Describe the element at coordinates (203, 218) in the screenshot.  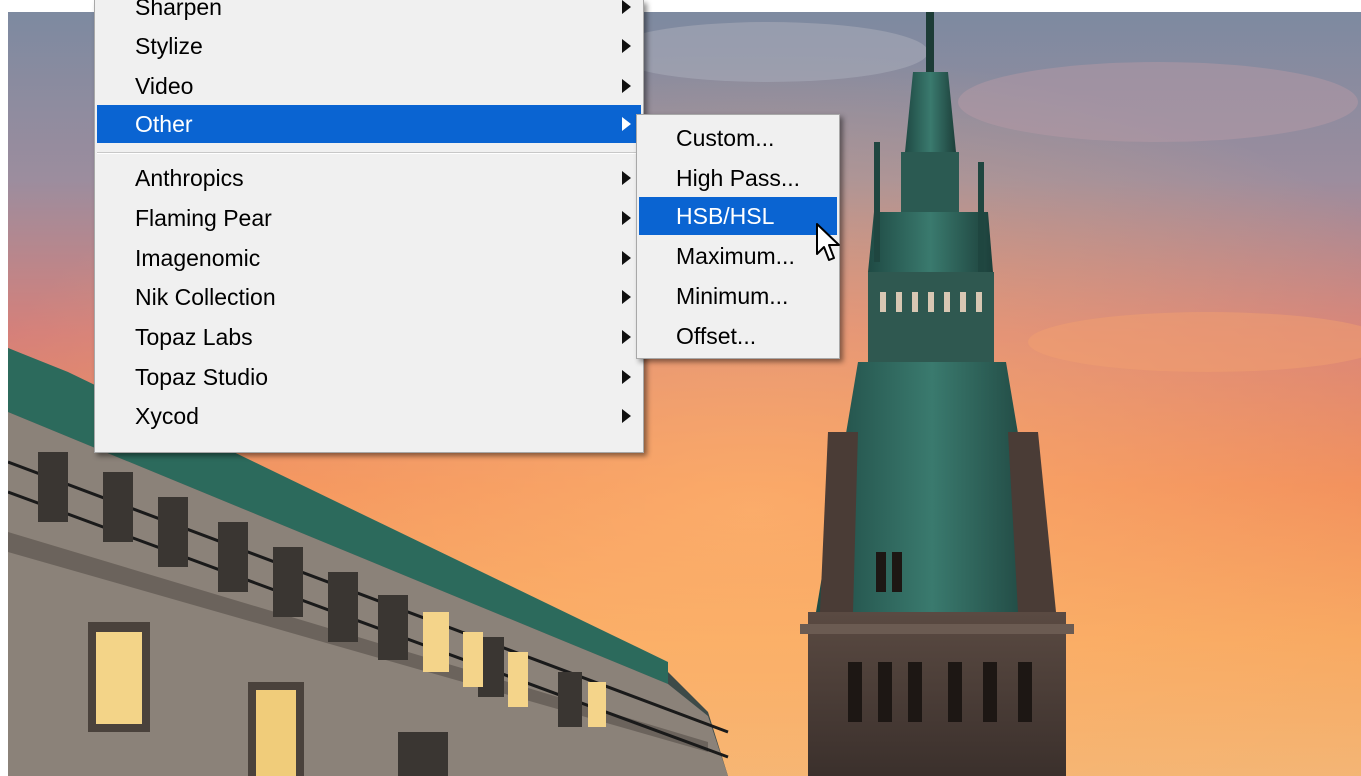
I see `menu-item-label: Flaming Pear` at that location.